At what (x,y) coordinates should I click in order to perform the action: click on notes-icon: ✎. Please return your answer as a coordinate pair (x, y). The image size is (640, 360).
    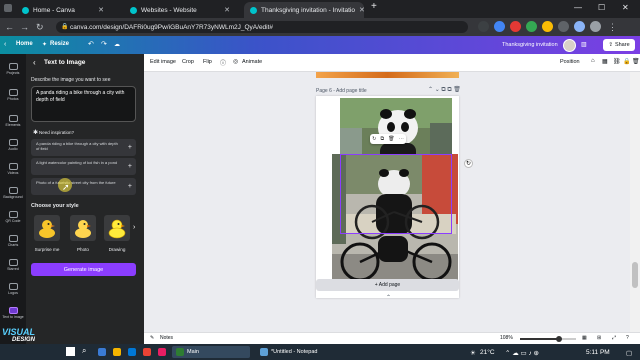
    Looking at the image, I should click on (152, 338).